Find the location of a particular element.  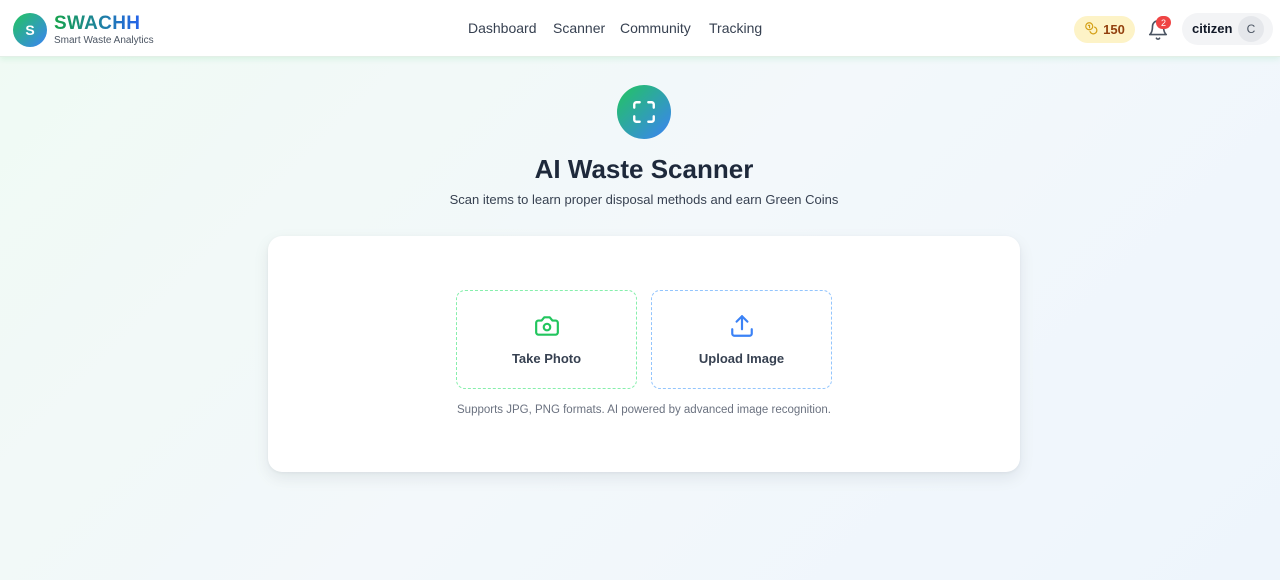

camera-icon is located at coordinates (547, 326).